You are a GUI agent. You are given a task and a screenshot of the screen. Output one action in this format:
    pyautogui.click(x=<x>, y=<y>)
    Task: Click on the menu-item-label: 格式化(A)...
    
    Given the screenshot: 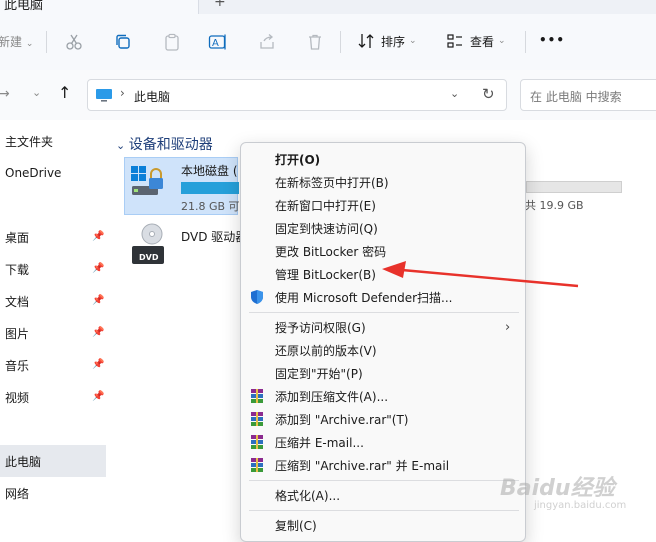 What is the action you would take?
    pyautogui.click(x=308, y=496)
    